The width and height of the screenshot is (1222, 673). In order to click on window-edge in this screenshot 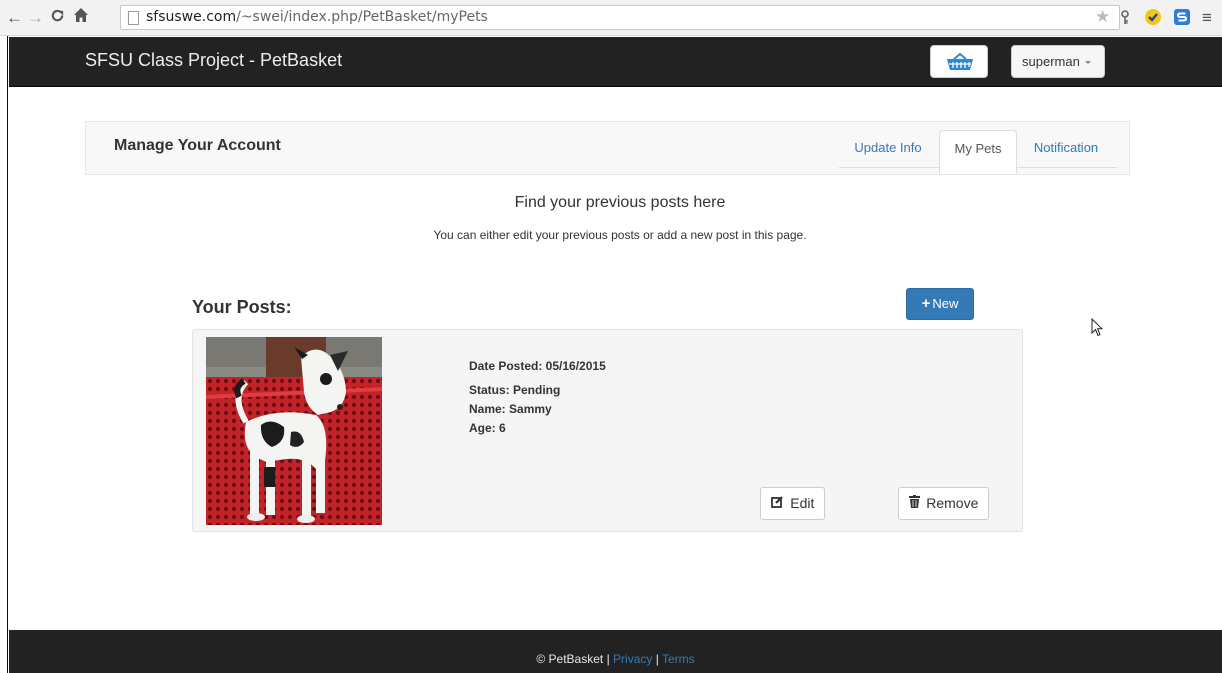, I will do `click(4, 354)`.